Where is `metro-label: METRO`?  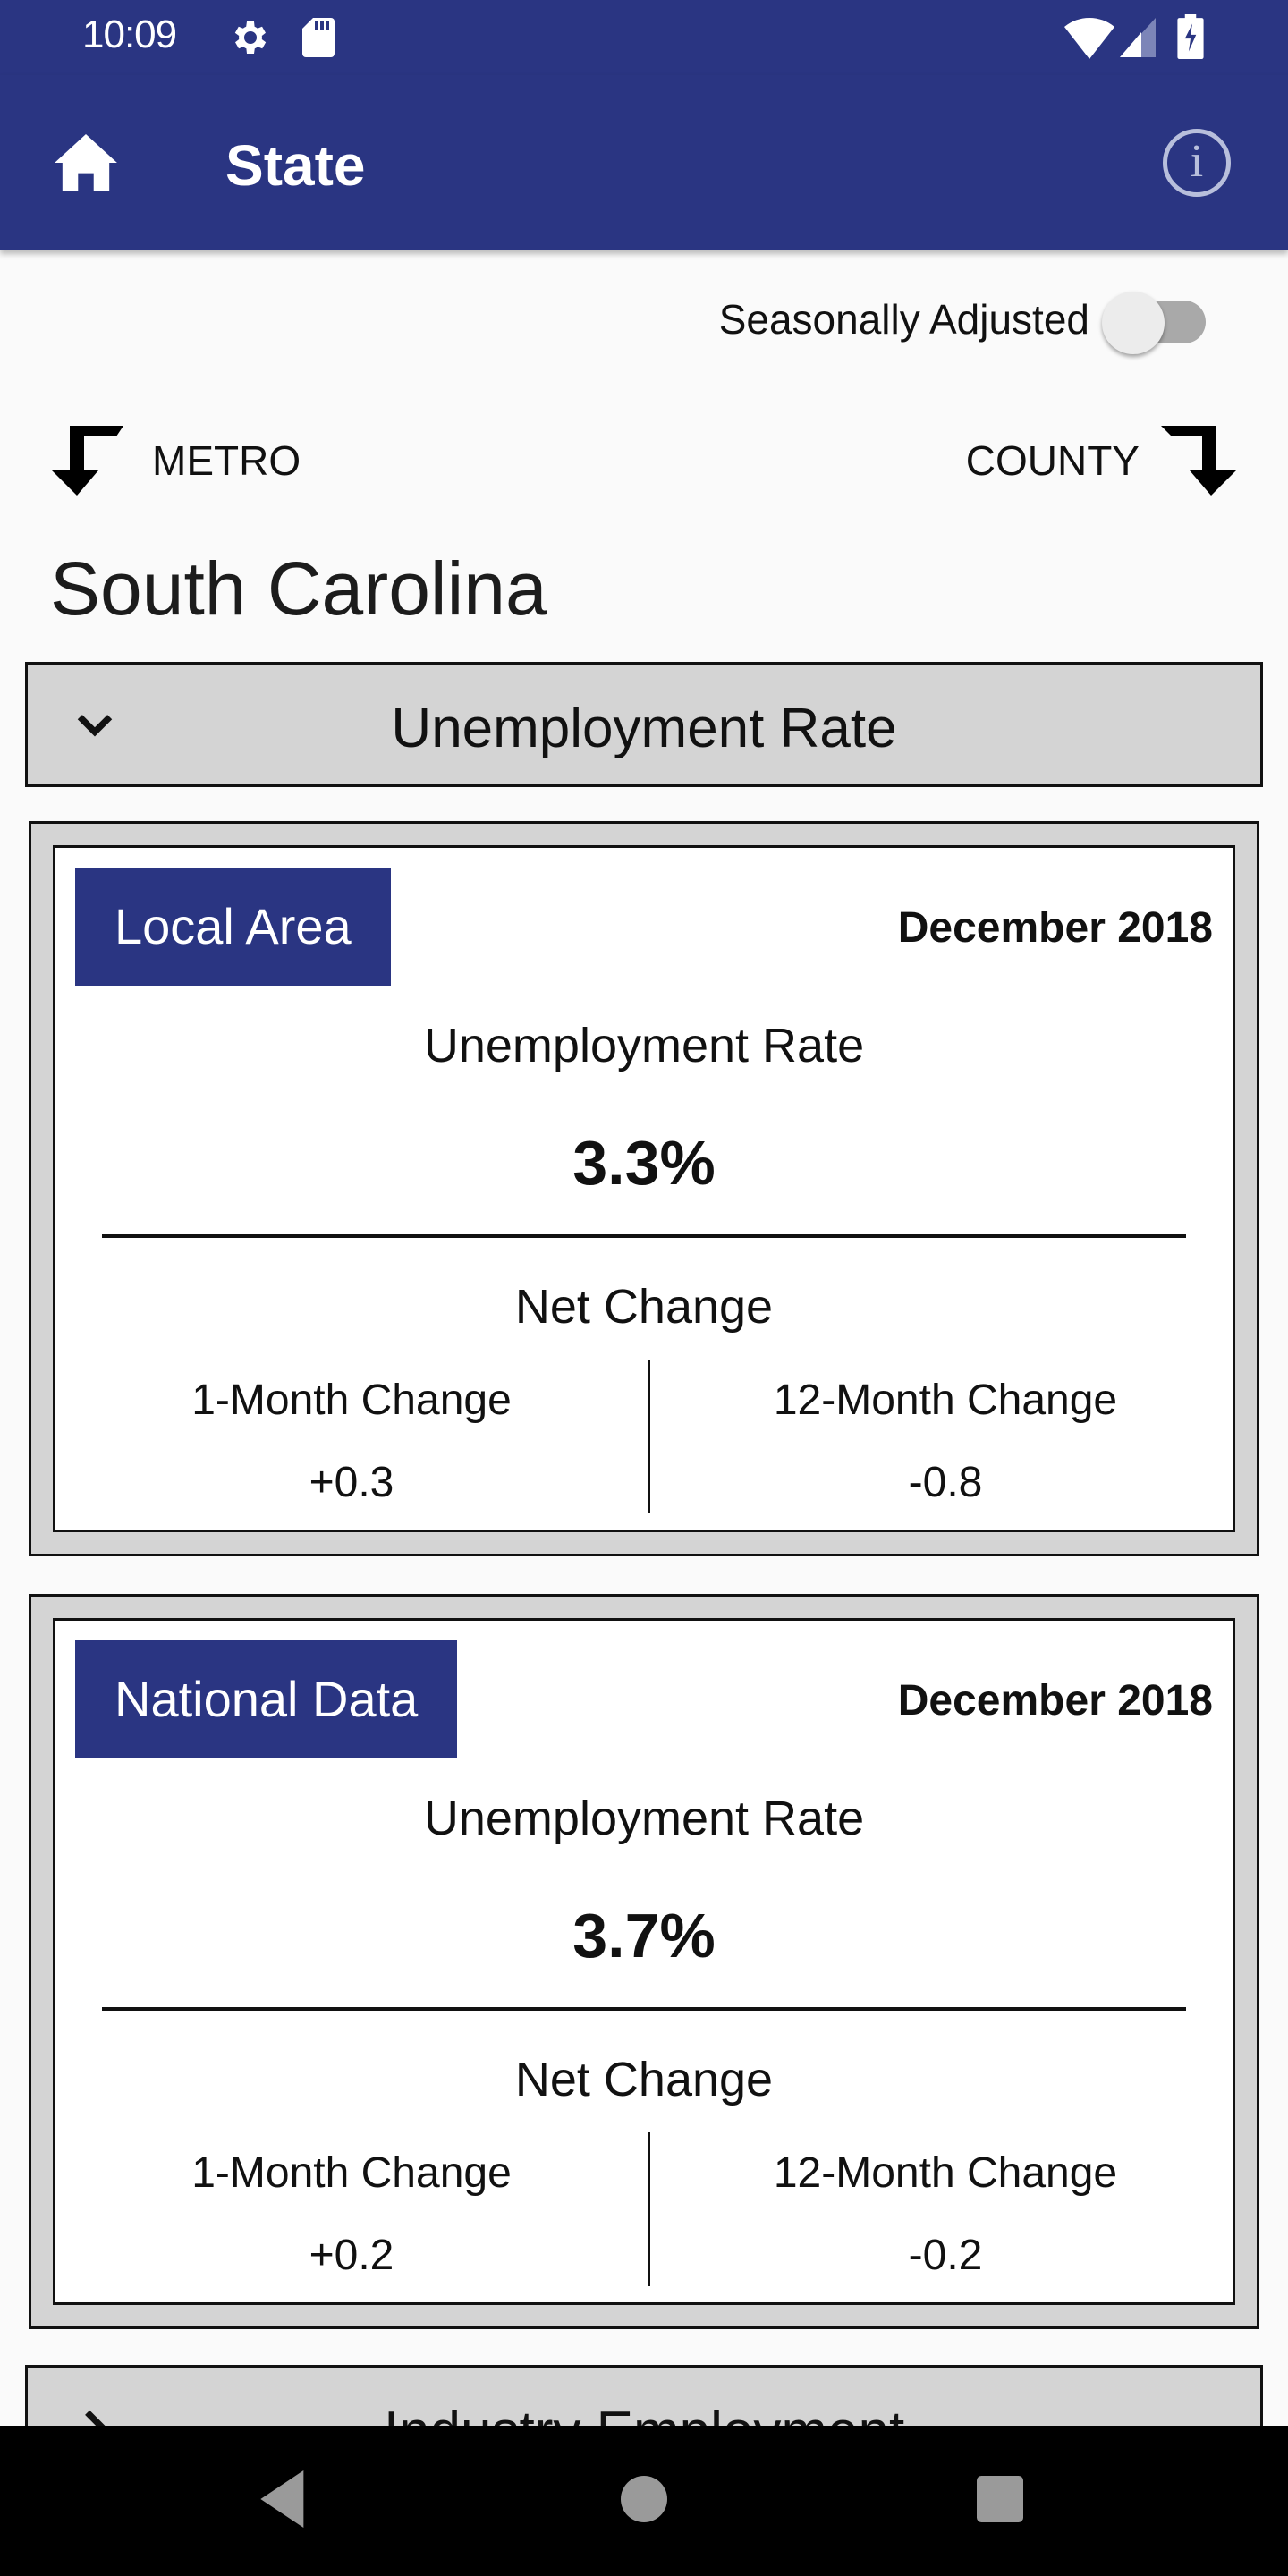 metro-label: METRO is located at coordinates (226, 460).